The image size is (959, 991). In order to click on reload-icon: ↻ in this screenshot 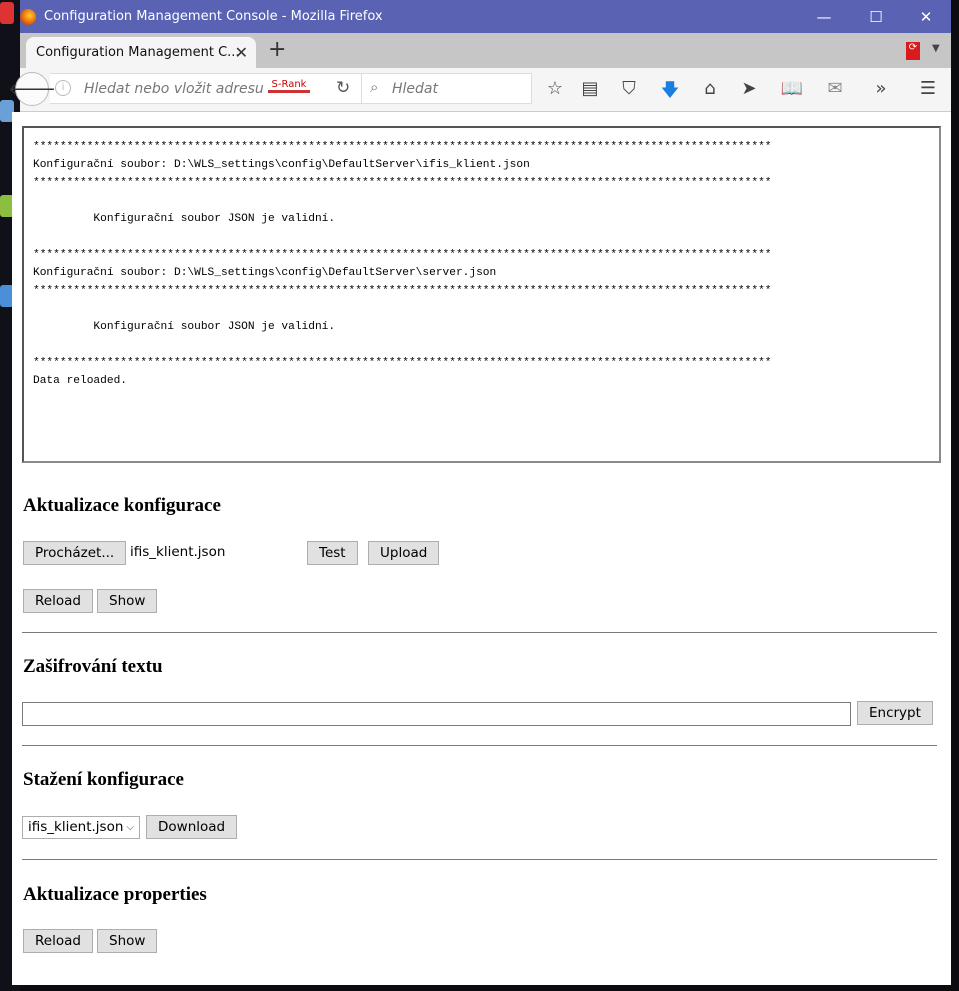, I will do `click(343, 88)`.